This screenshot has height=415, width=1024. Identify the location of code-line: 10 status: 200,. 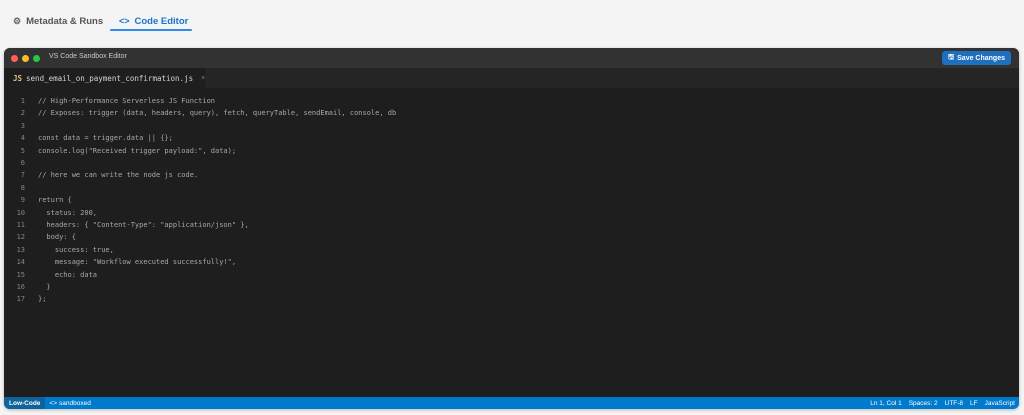
(511, 213).